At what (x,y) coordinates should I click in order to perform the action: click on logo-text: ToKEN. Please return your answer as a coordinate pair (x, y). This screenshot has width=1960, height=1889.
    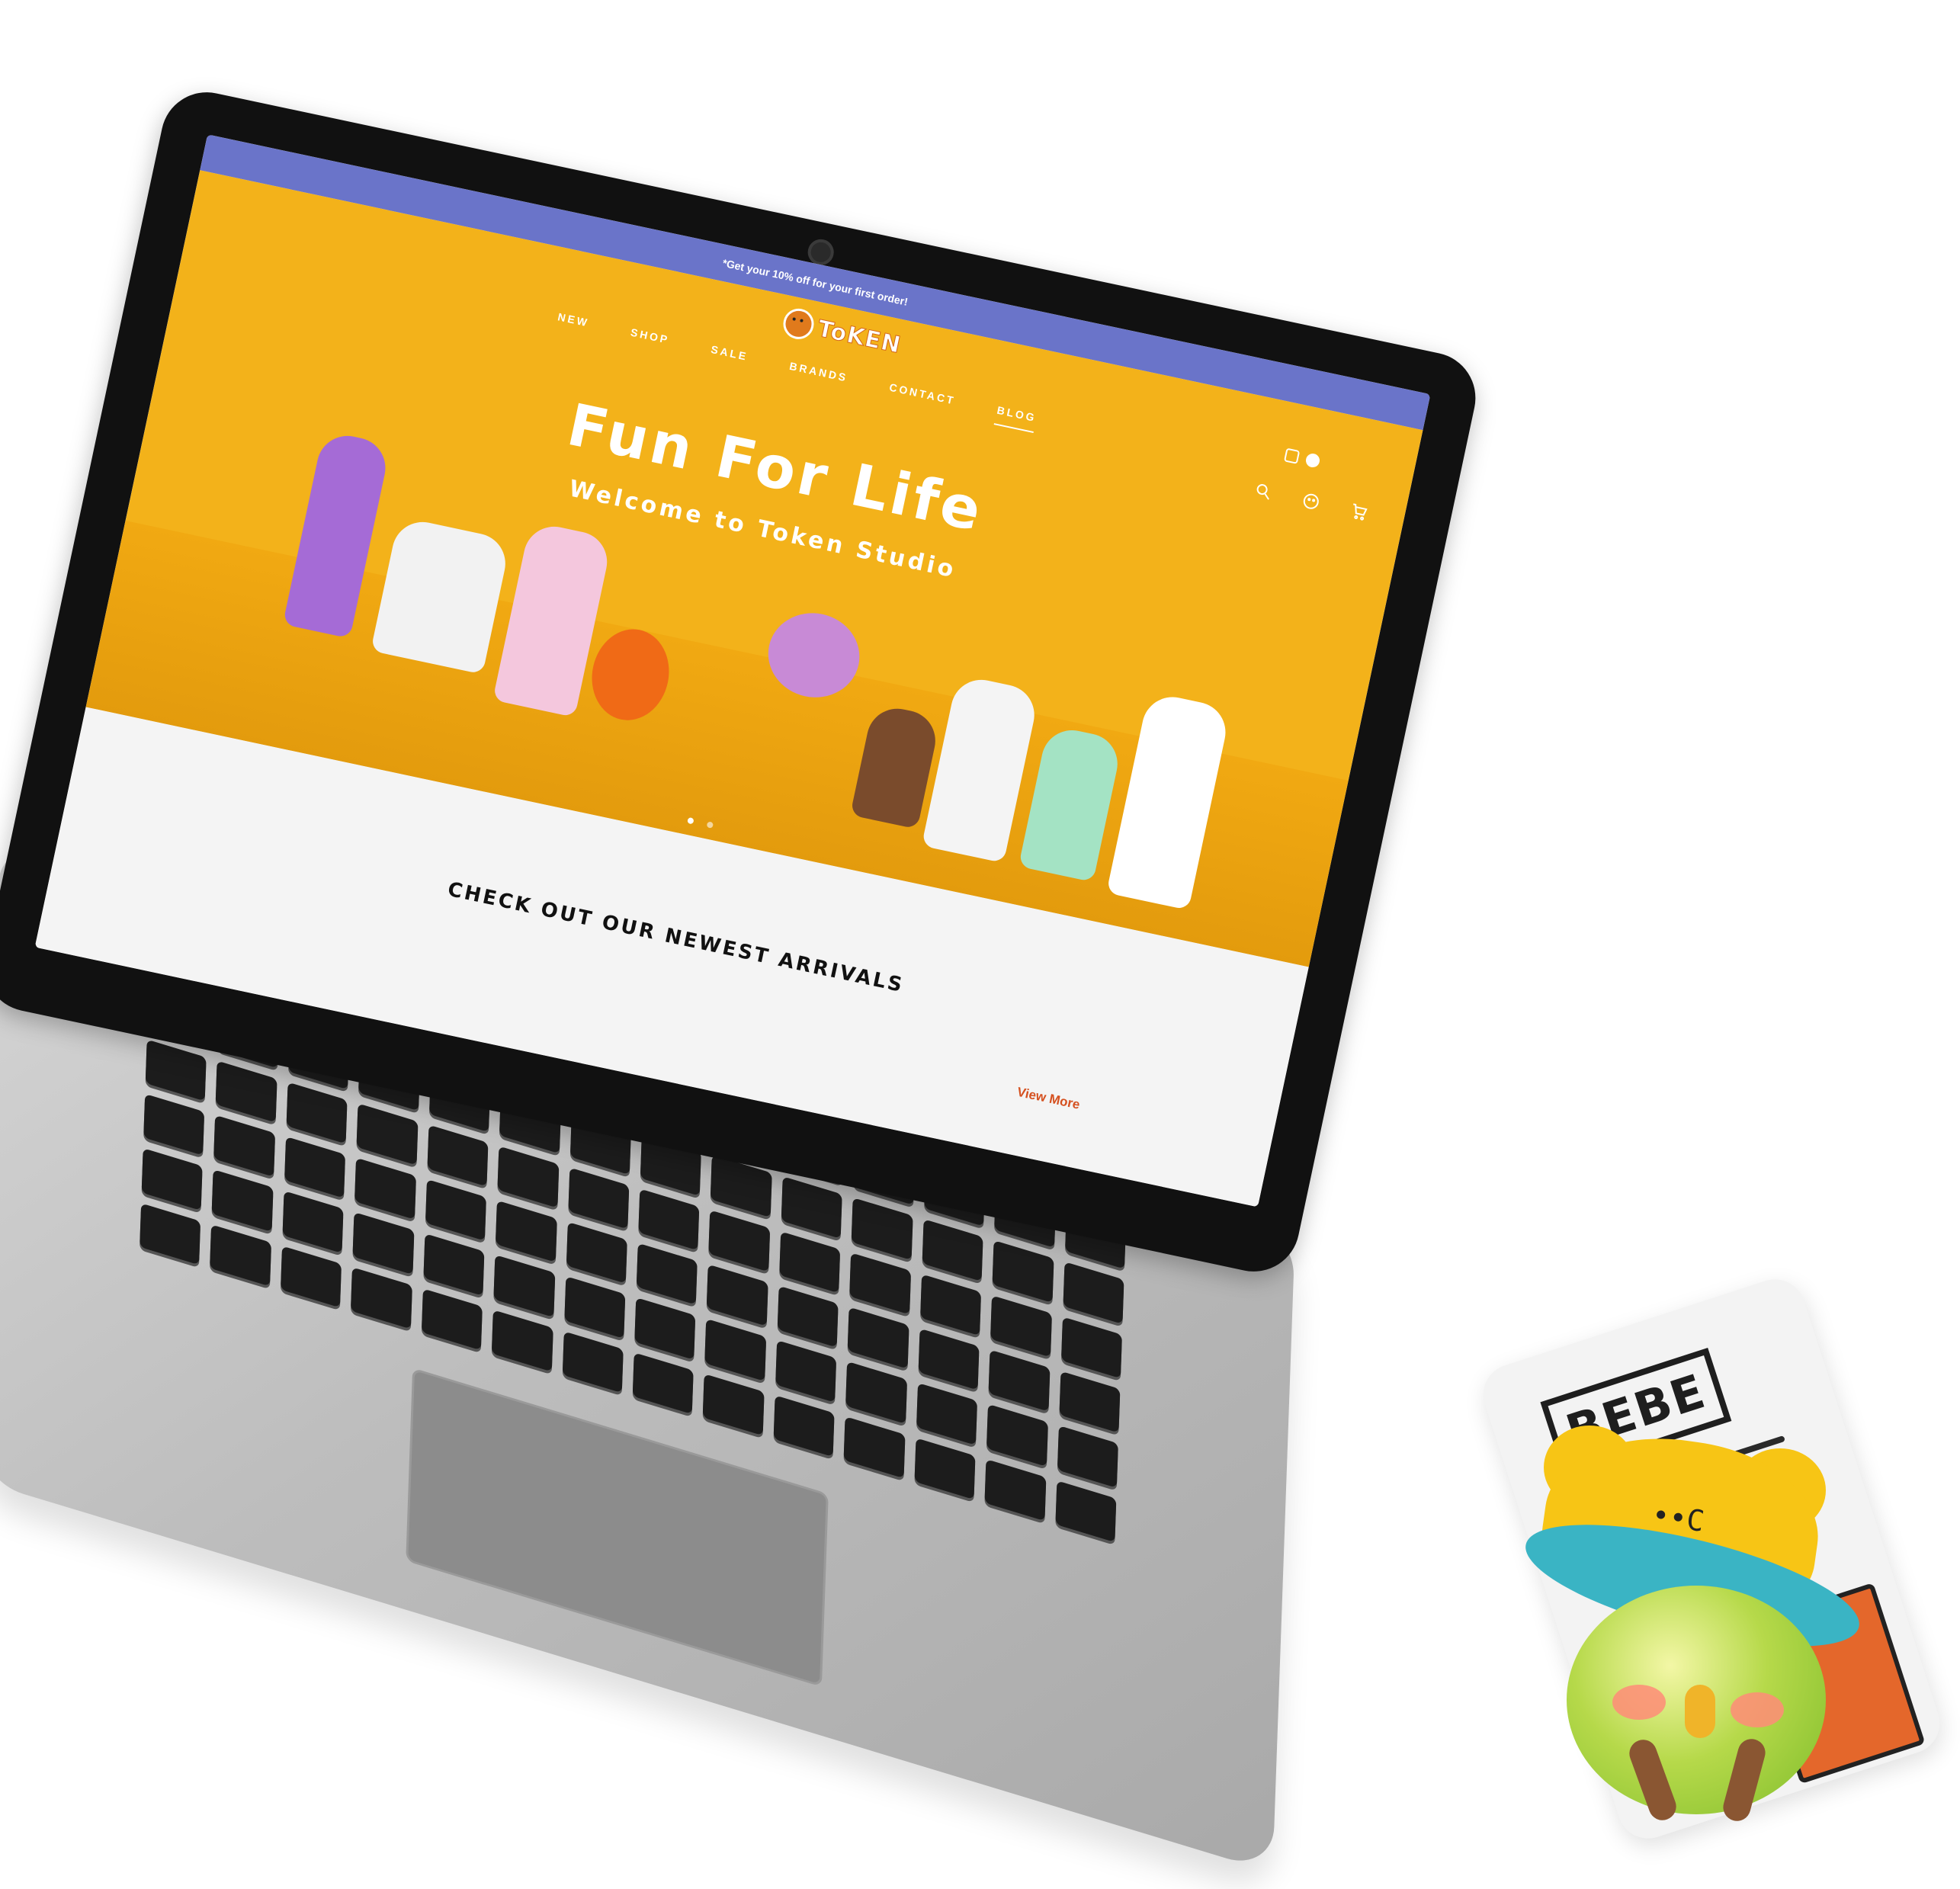
    Looking at the image, I should click on (859, 337).